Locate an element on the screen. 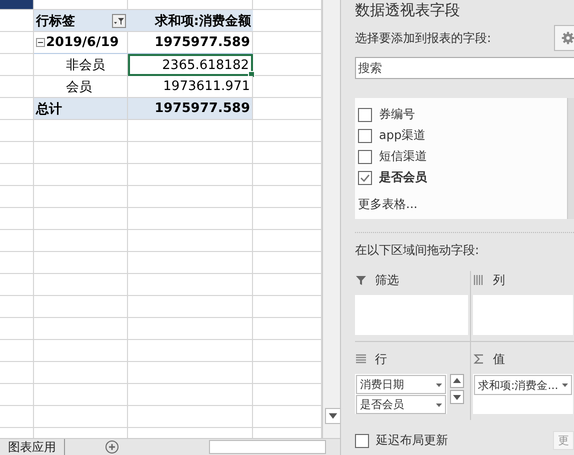 This screenshot has height=455, width=574. area-label: 值 is located at coordinates (499, 359).